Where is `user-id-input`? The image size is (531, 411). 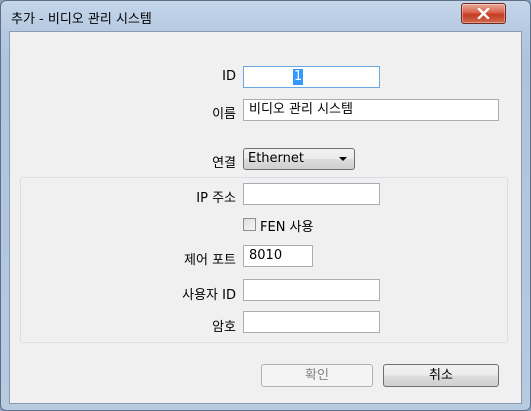
user-id-input is located at coordinates (311, 290).